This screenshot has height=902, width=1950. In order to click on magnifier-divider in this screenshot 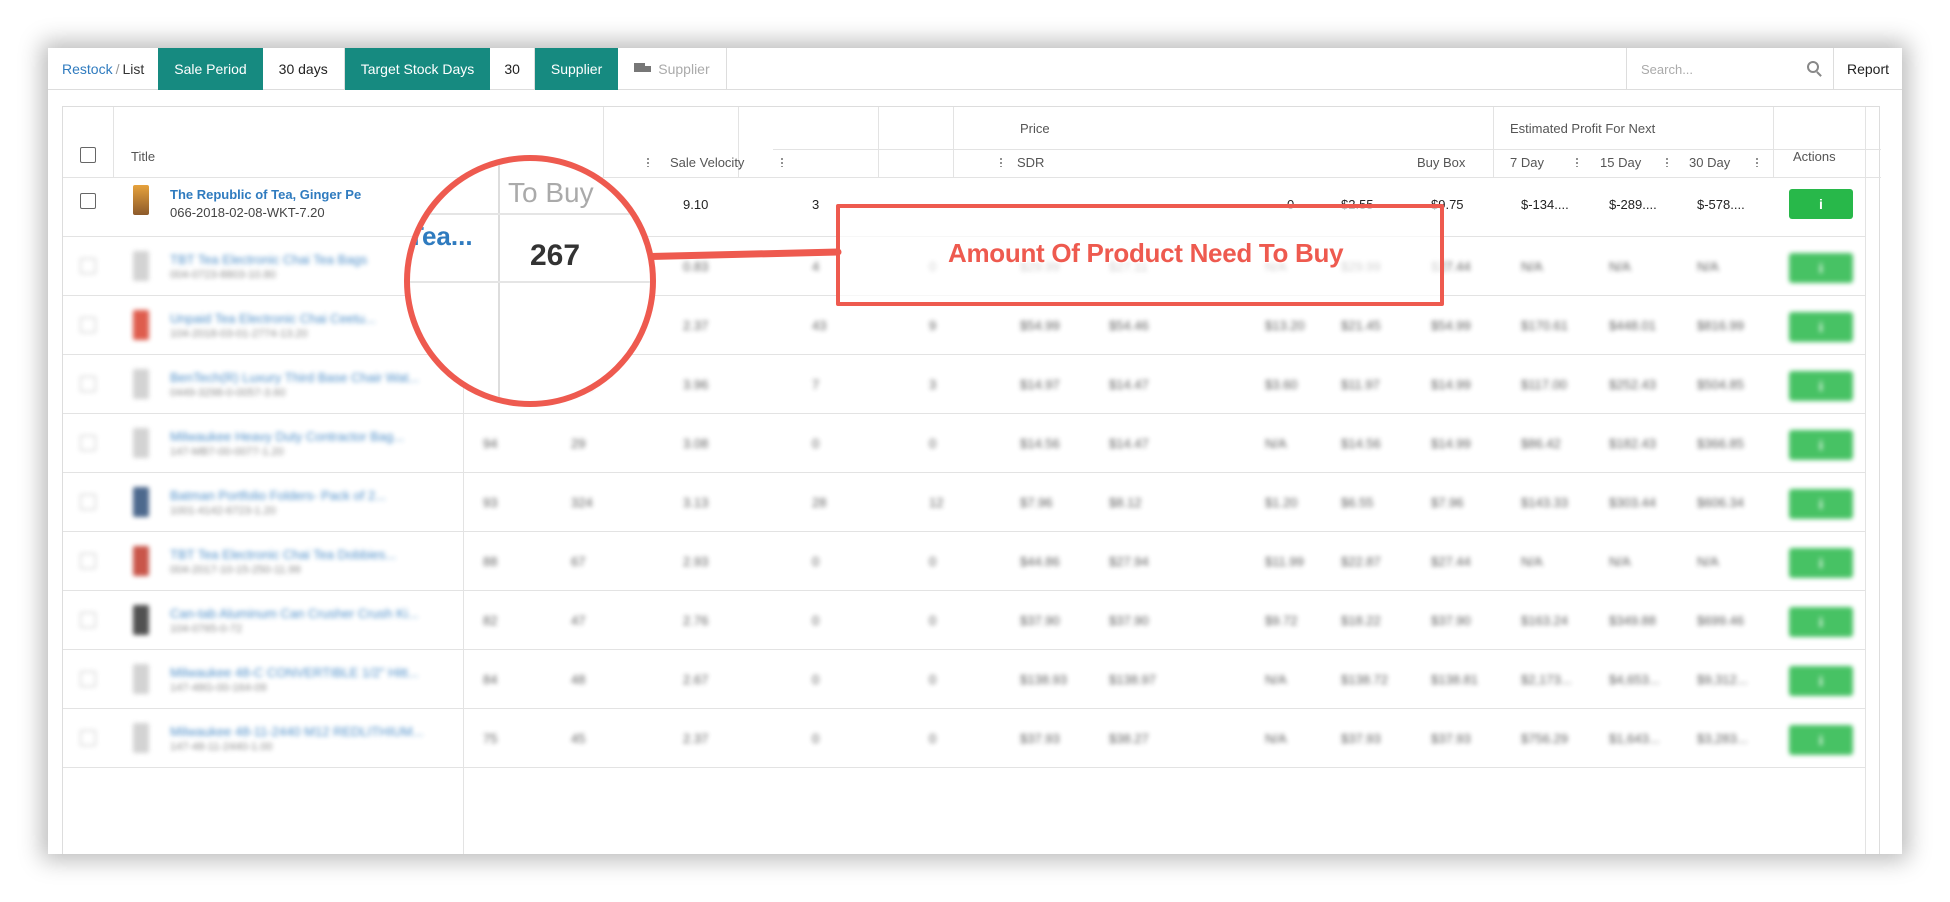, I will do `click(530, 282)`.